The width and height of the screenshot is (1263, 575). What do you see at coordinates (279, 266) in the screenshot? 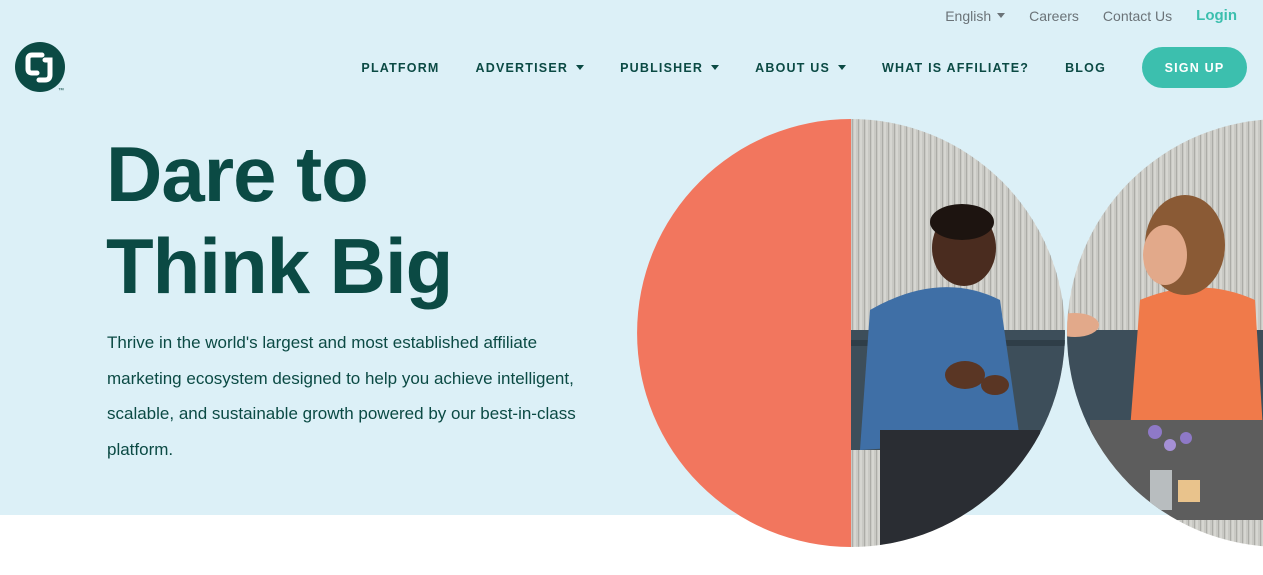
I see `headline-line-2: Think Big` at bounding box center [279, 266].